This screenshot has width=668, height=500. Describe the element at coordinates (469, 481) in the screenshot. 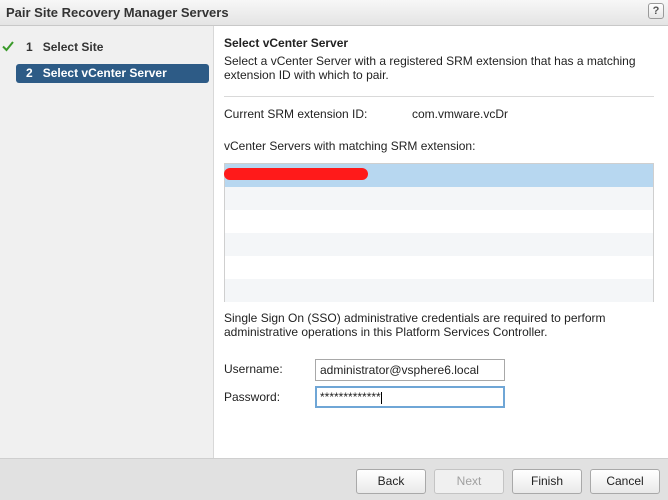

I see `next-button: Next` at that location.